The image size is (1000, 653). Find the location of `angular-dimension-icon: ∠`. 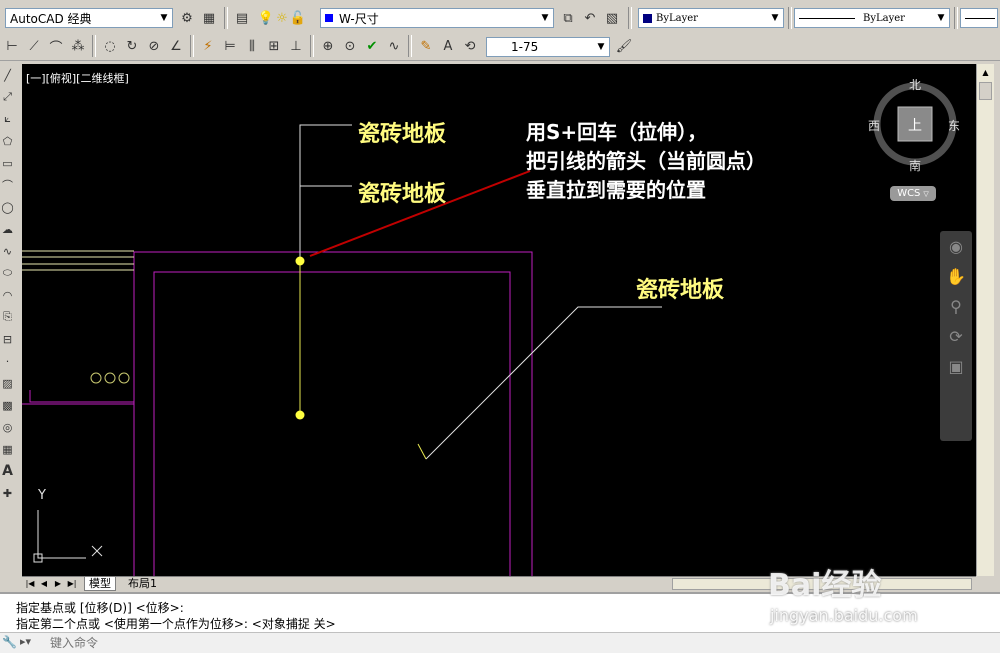

angular-dimension-icon: ∠ is located at coordinates (176, 46).